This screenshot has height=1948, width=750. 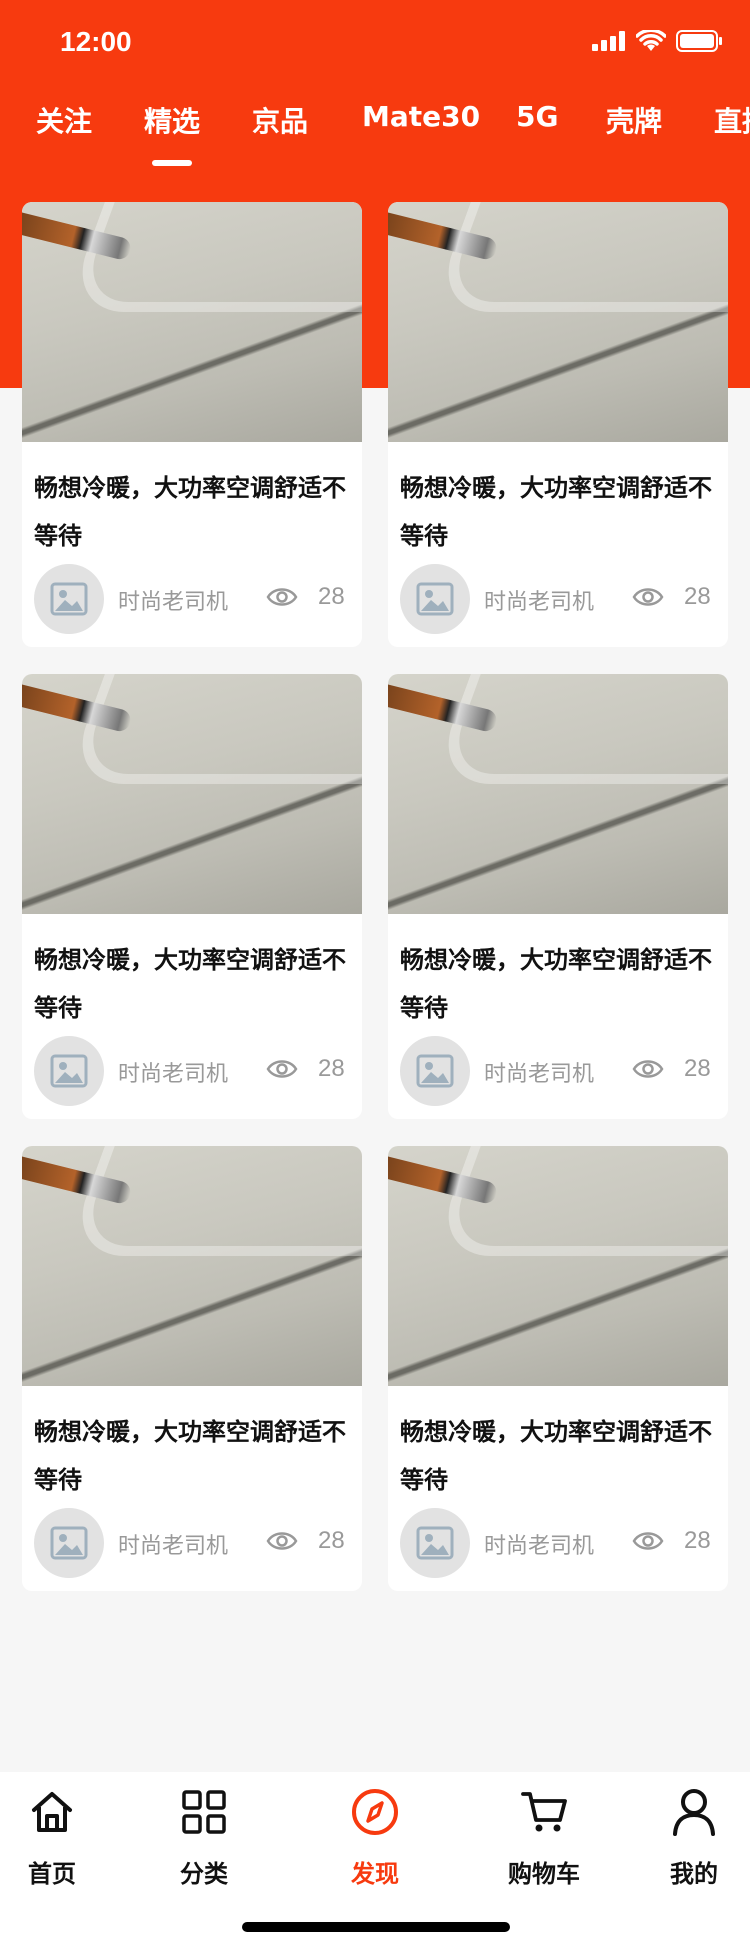 I want to click on battery-icon, so click(x=699, y=41).